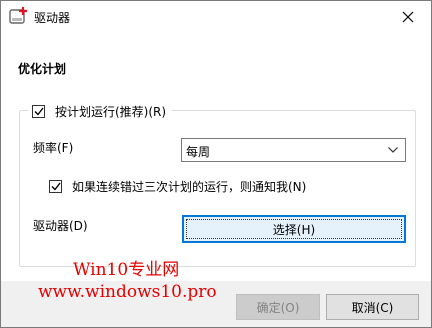 This screenshot has height=328, width=432. I want to click on frequency-select: 每周, so click(293, 150).